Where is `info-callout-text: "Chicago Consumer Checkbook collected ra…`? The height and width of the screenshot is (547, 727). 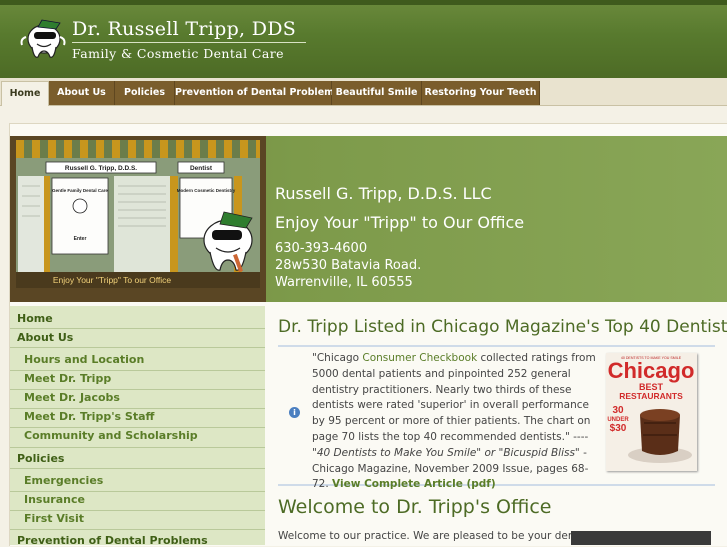
info-callout-text: "Chicago Consumer Checkbook collected ra… is located at coordinates (455, 422).